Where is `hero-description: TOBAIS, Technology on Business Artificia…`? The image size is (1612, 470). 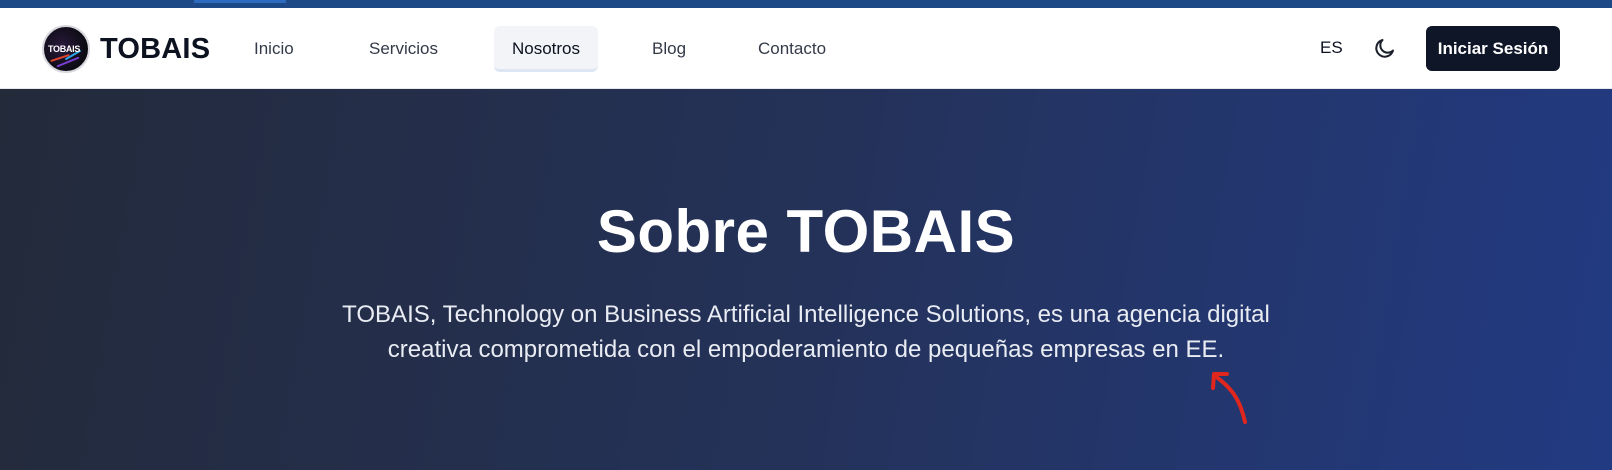 hero-description: TOBAIS, Technology on Business Artificia… is located at coordinates (806, 332).